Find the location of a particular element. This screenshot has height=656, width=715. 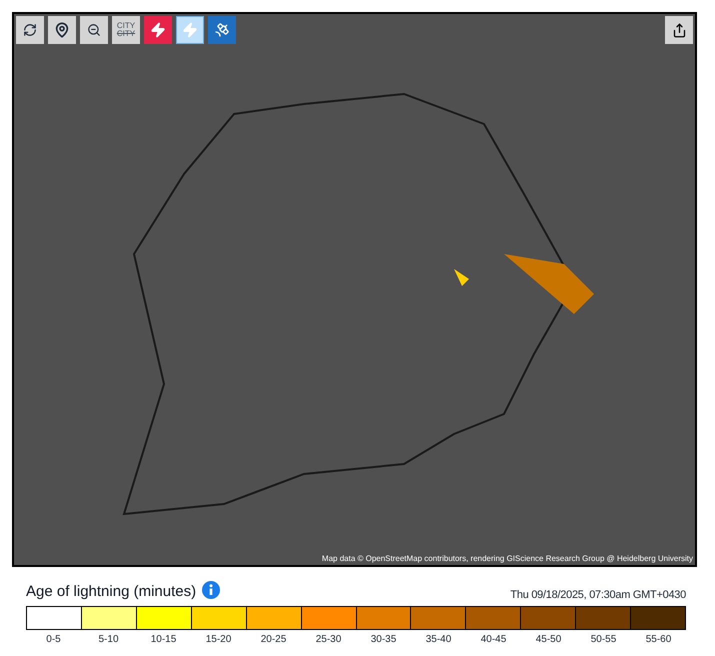

satellite-button is located at coordinates (222, 30).